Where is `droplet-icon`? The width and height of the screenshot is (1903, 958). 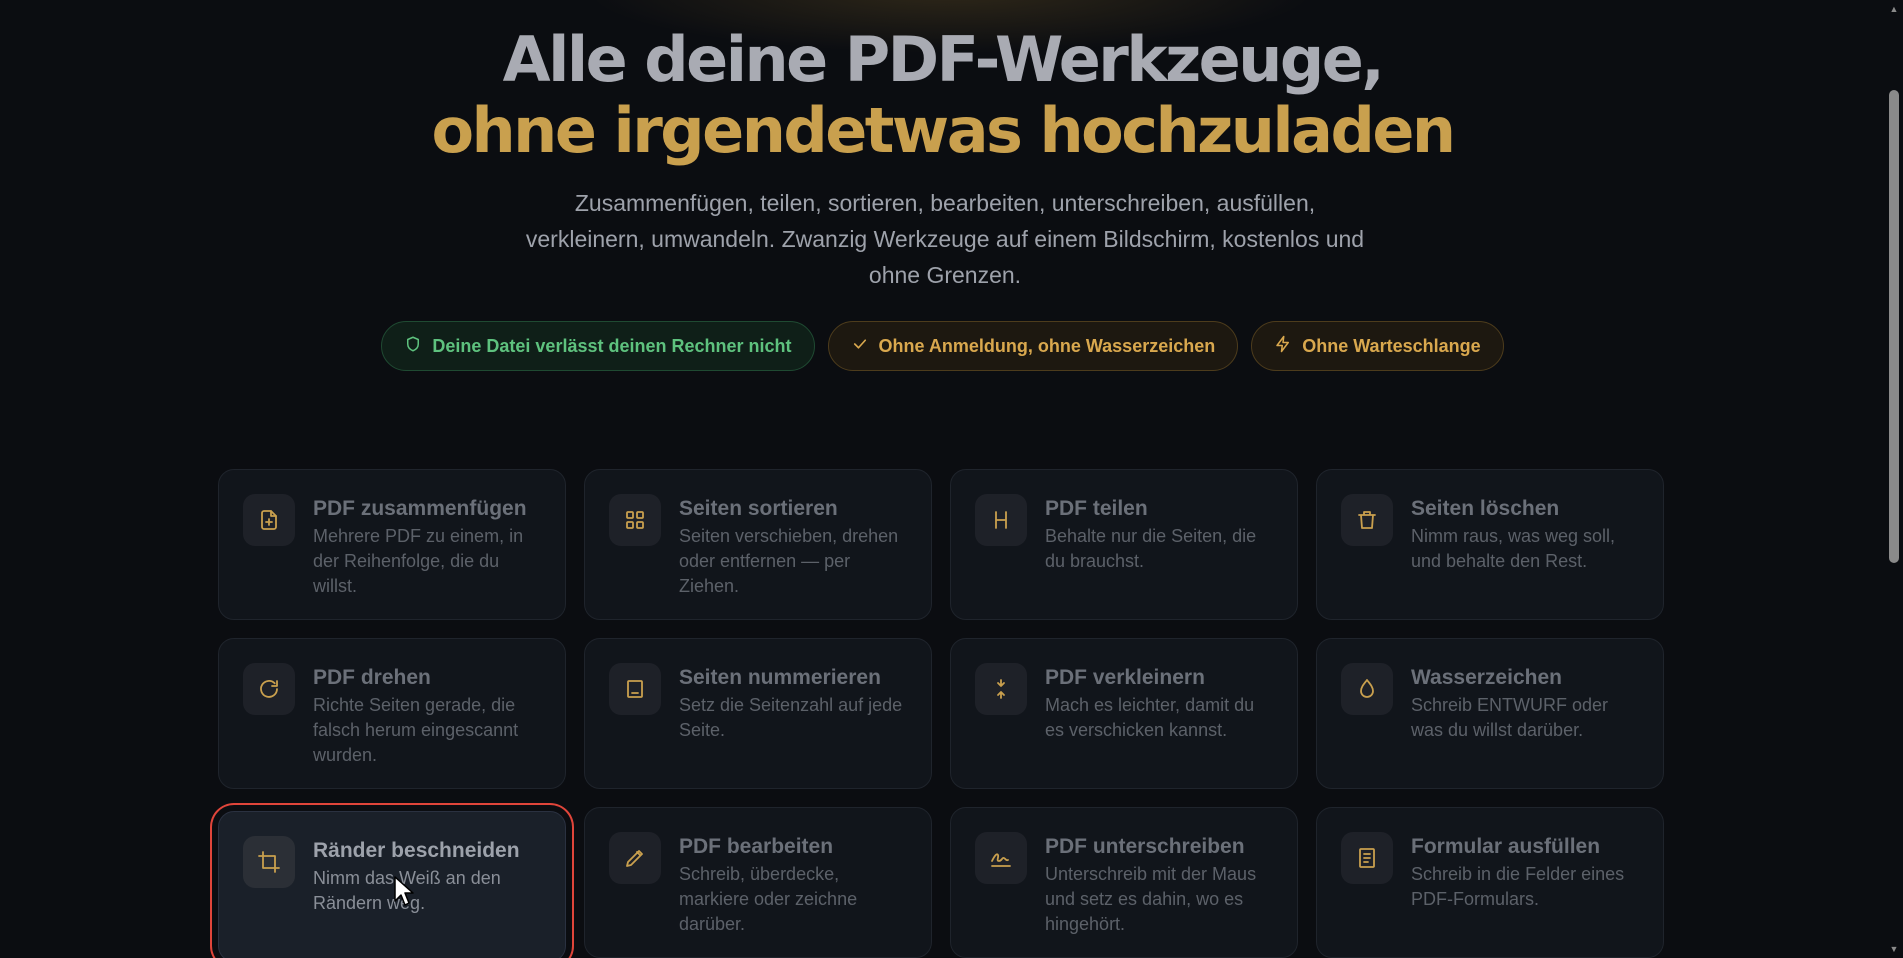
droplet-icon is located at coordinates (1367, 689).